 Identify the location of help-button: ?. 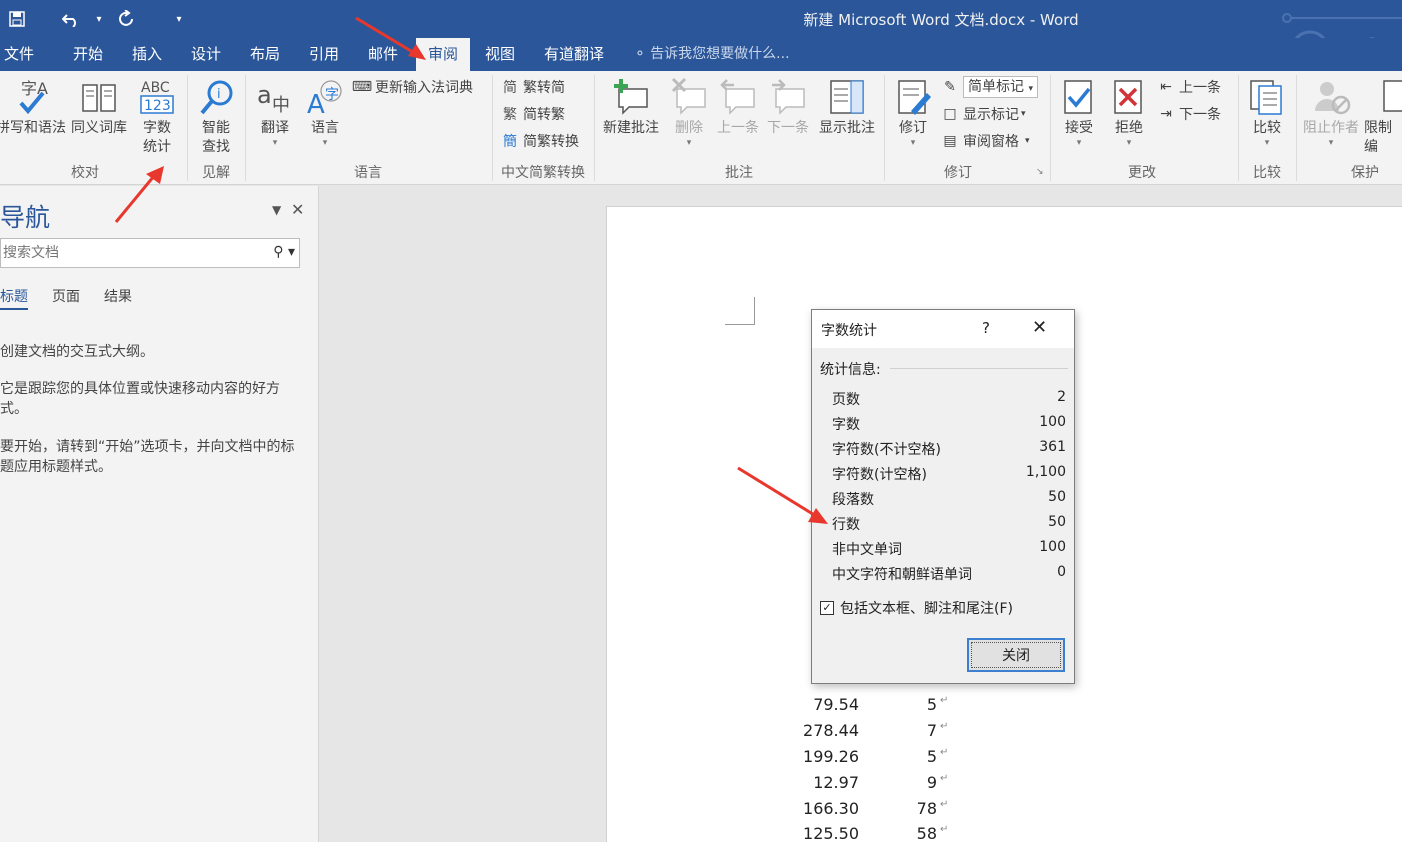
(986, 328).